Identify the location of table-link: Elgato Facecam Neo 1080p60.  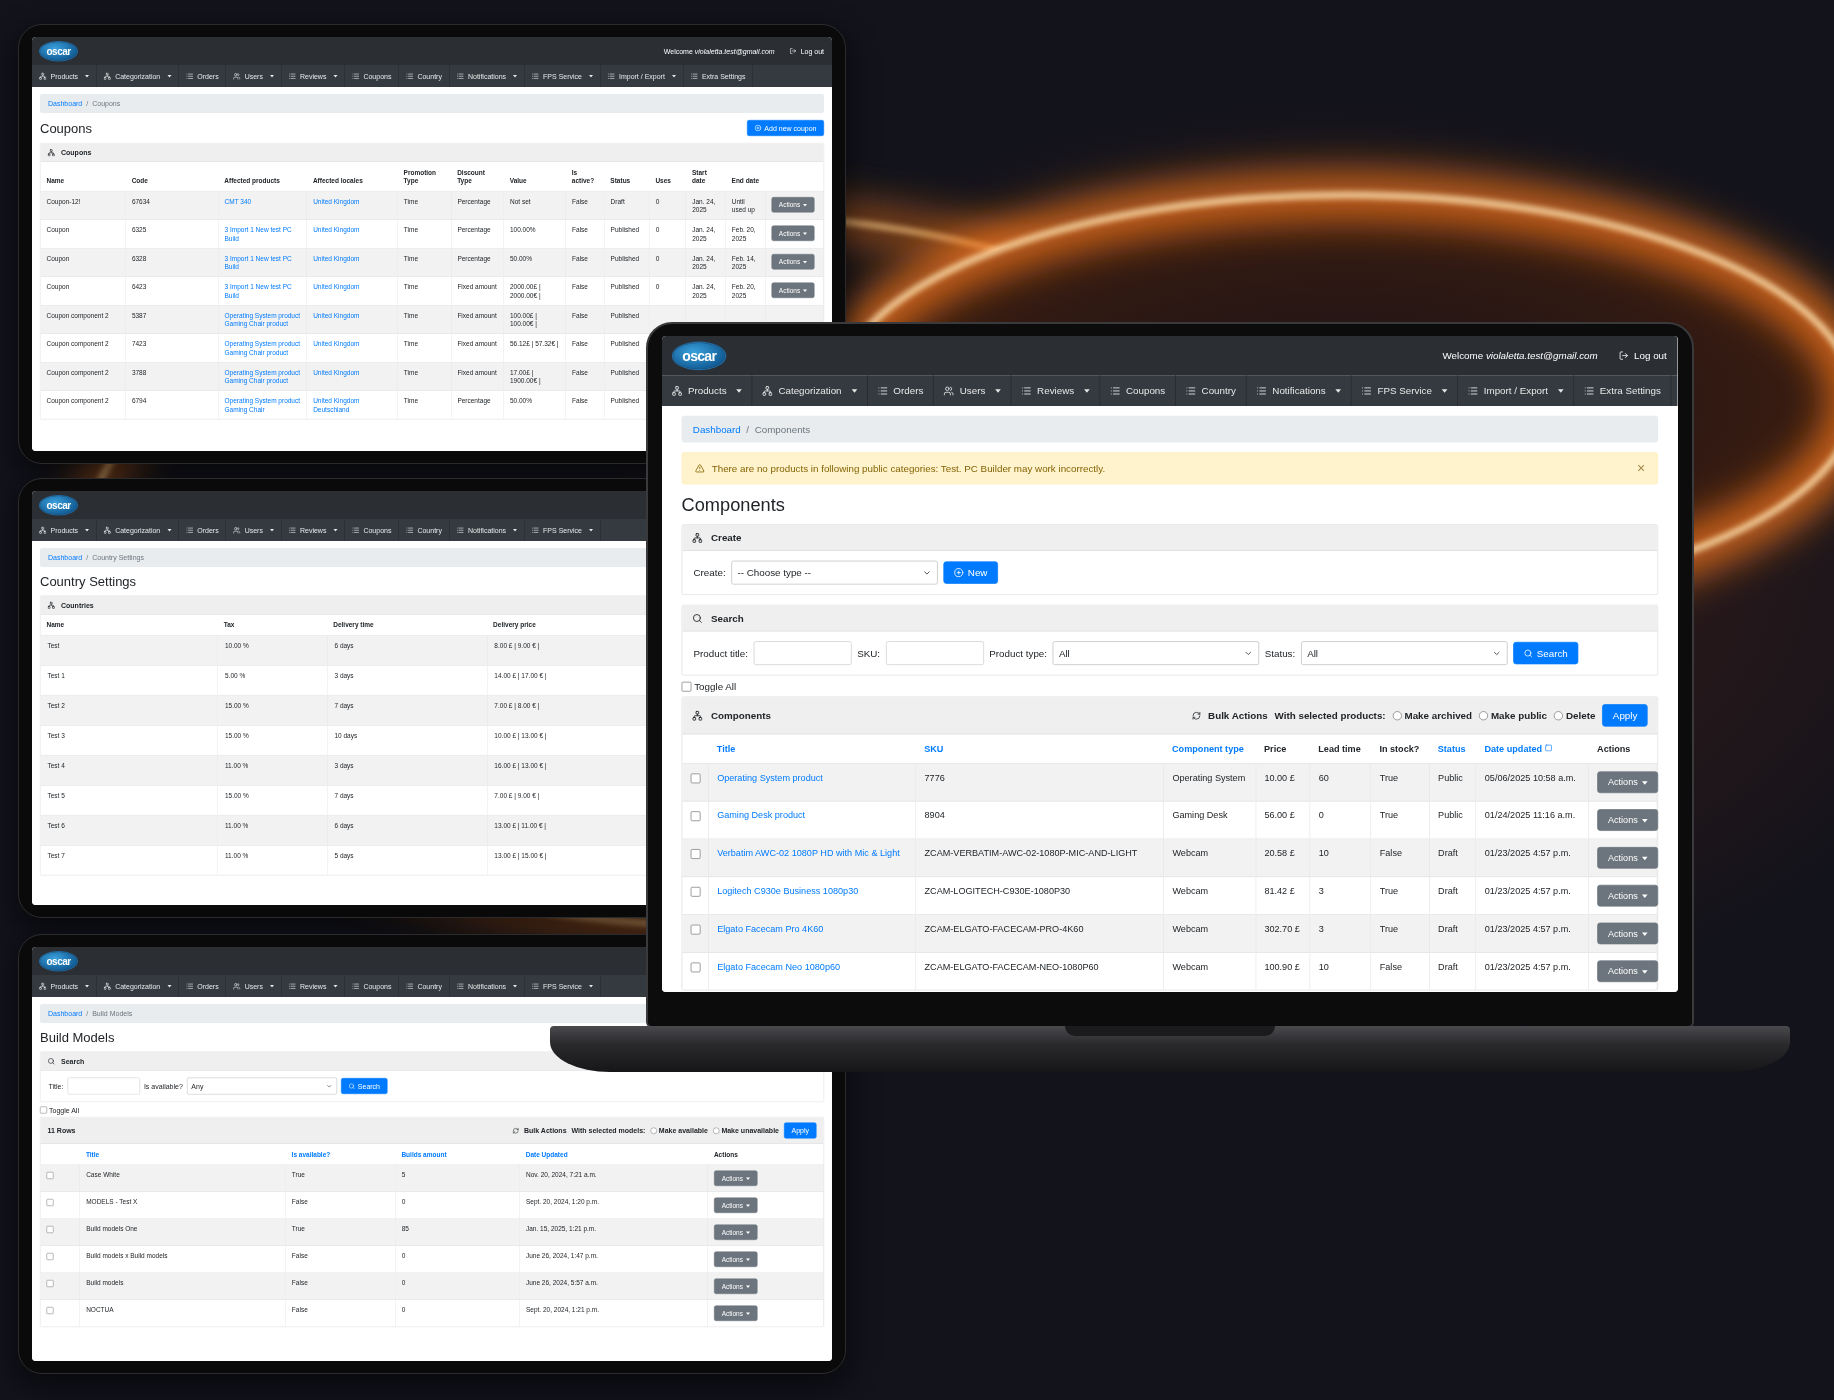
(812, 966).